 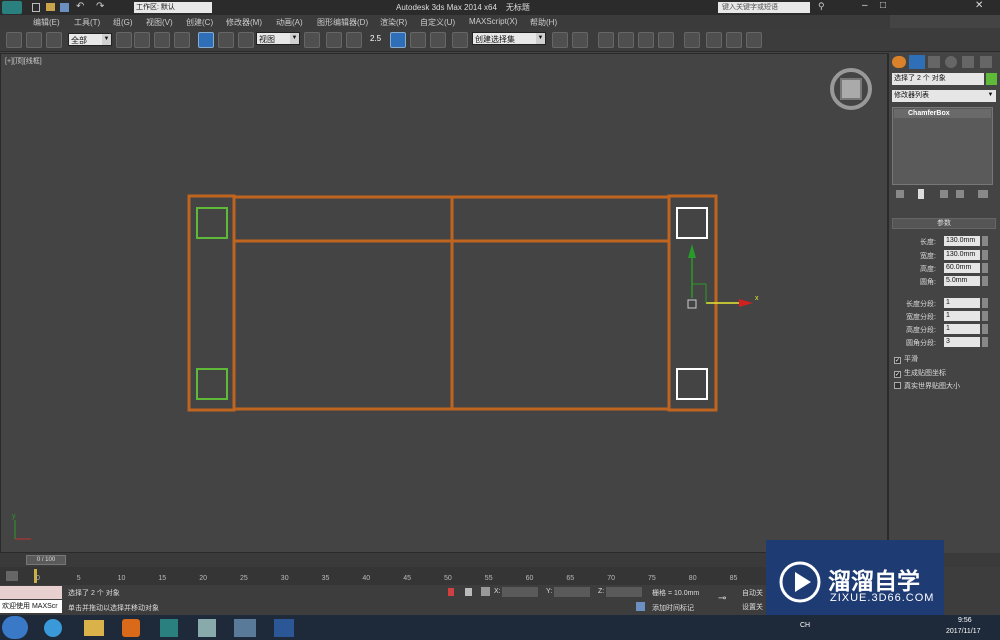 What do you see at coordinates (520, 592) in the screenshot?
I see `x-coord-field` at bounding box center [520, 592].